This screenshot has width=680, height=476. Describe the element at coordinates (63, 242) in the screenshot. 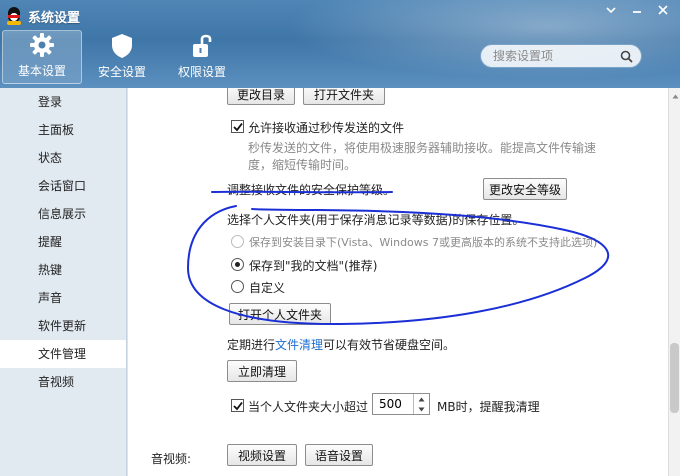

I see `sidebar-item-reminders: 提醒` at that location.